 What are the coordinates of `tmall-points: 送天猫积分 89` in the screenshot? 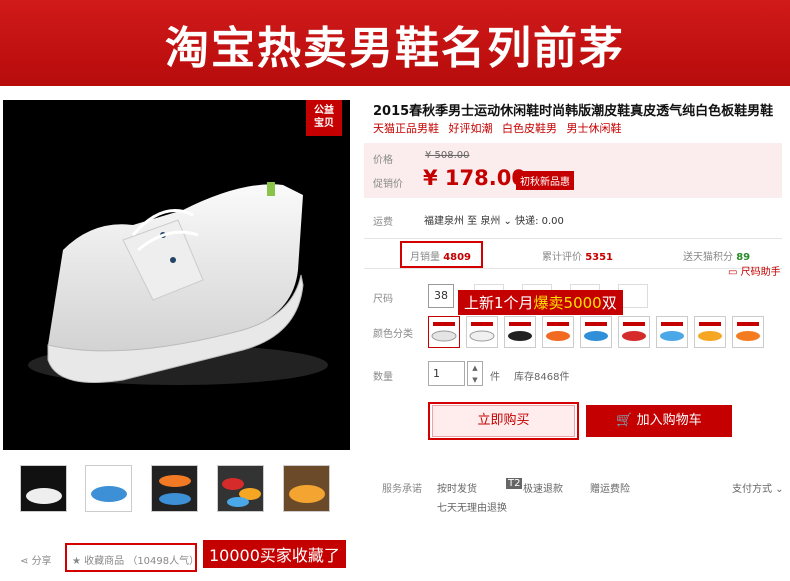 It's located at (717, 257).